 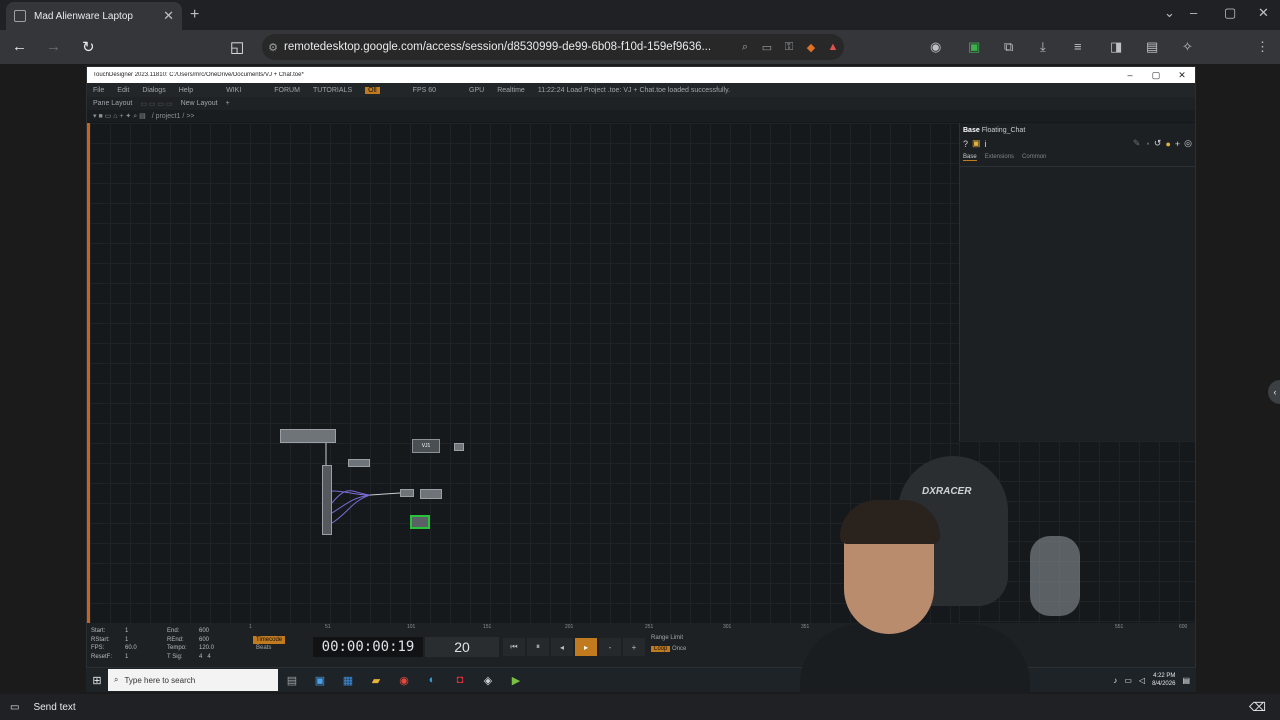 I want to click on new-layout-button: New Layout, so click(x=199, y=103).